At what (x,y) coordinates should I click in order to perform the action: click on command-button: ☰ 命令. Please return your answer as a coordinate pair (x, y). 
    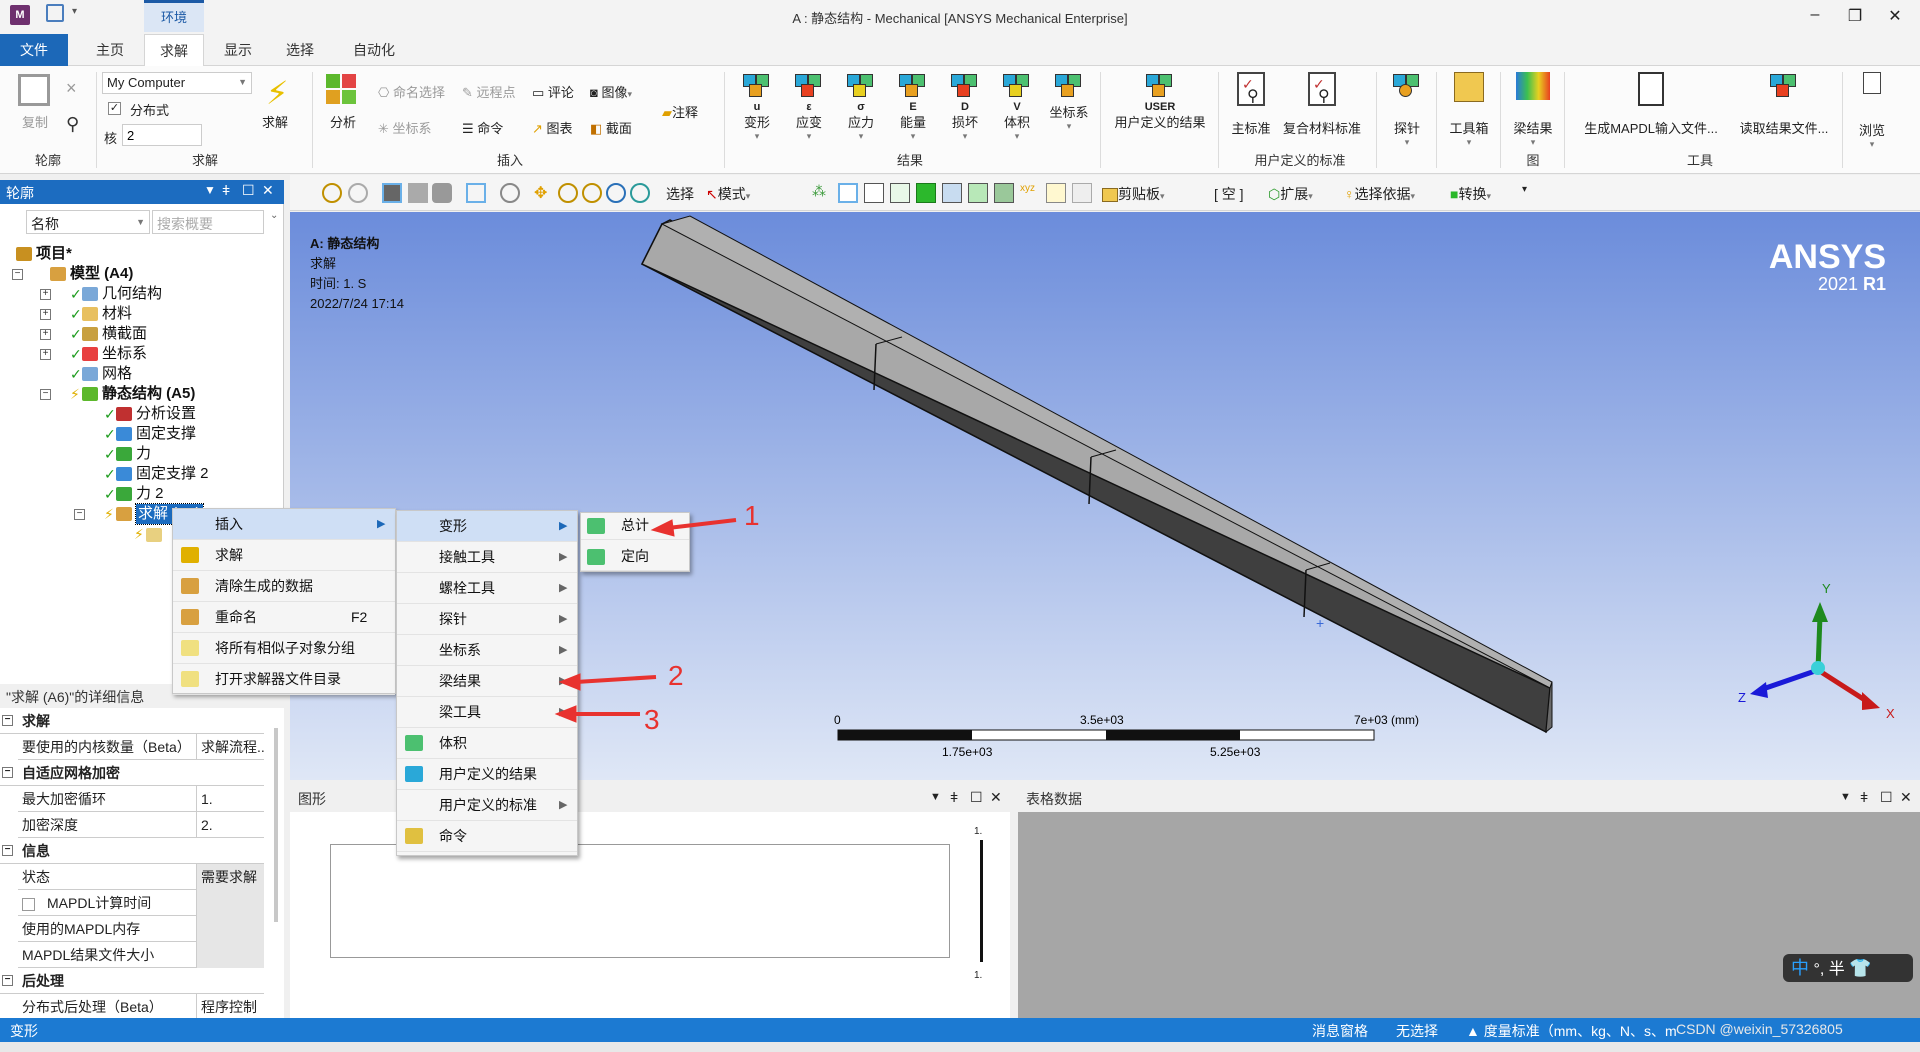
    Looking at the image, I should click on (482, 127).